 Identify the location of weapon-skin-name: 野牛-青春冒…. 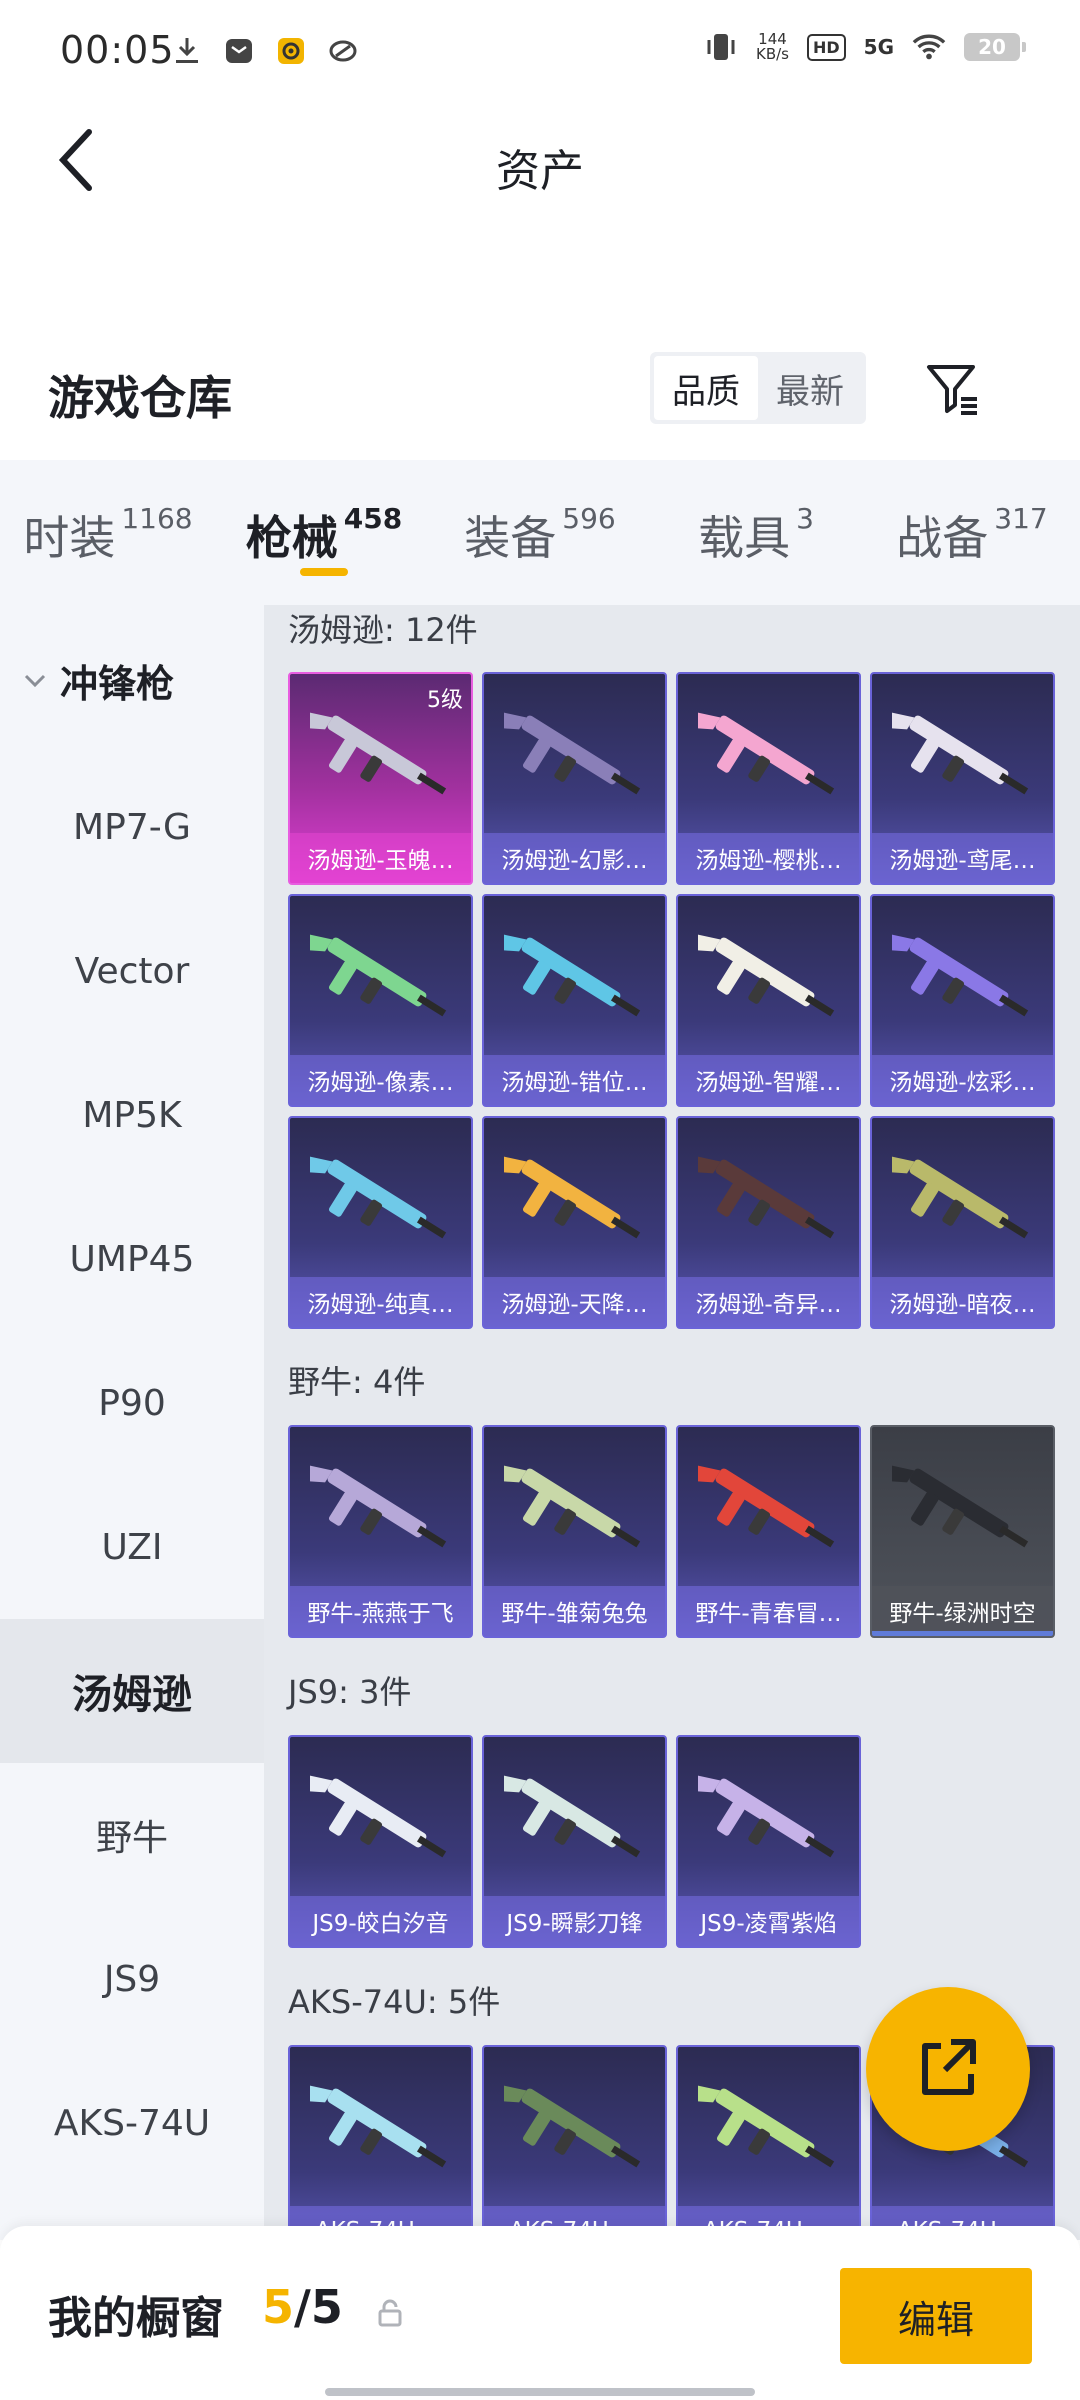
(768, 1611).